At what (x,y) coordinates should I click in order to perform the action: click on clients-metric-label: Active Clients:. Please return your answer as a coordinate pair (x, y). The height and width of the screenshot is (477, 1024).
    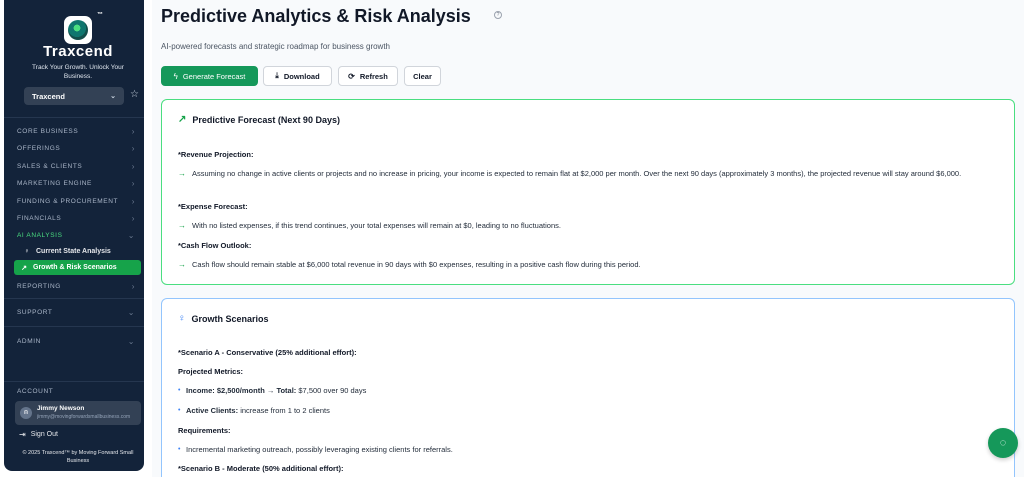
    Looking at the image, I should click on (212, 410).